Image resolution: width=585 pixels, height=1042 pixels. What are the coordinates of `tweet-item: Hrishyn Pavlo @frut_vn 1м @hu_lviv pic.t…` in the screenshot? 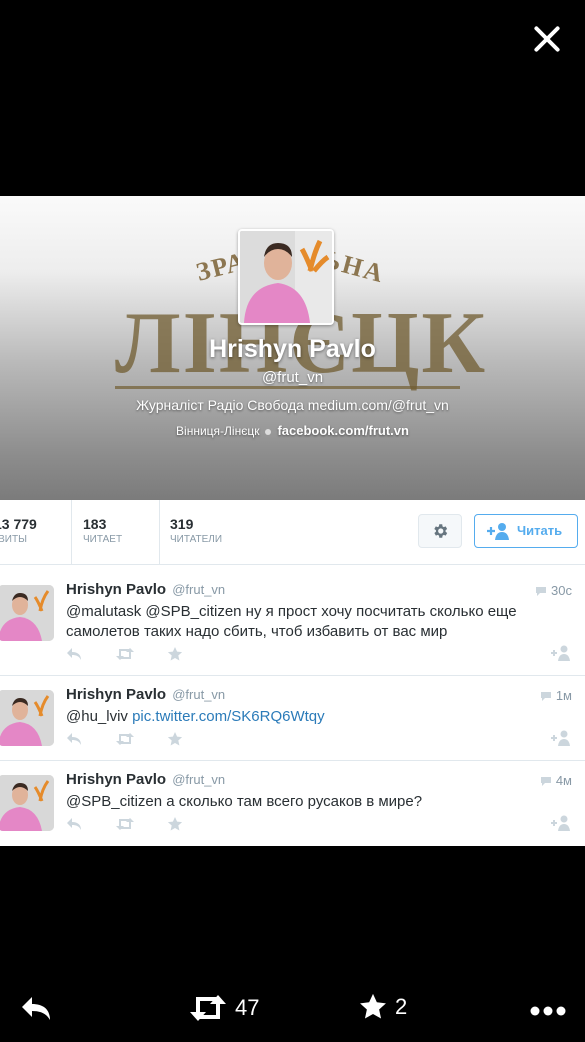 It's located at (292, 718).